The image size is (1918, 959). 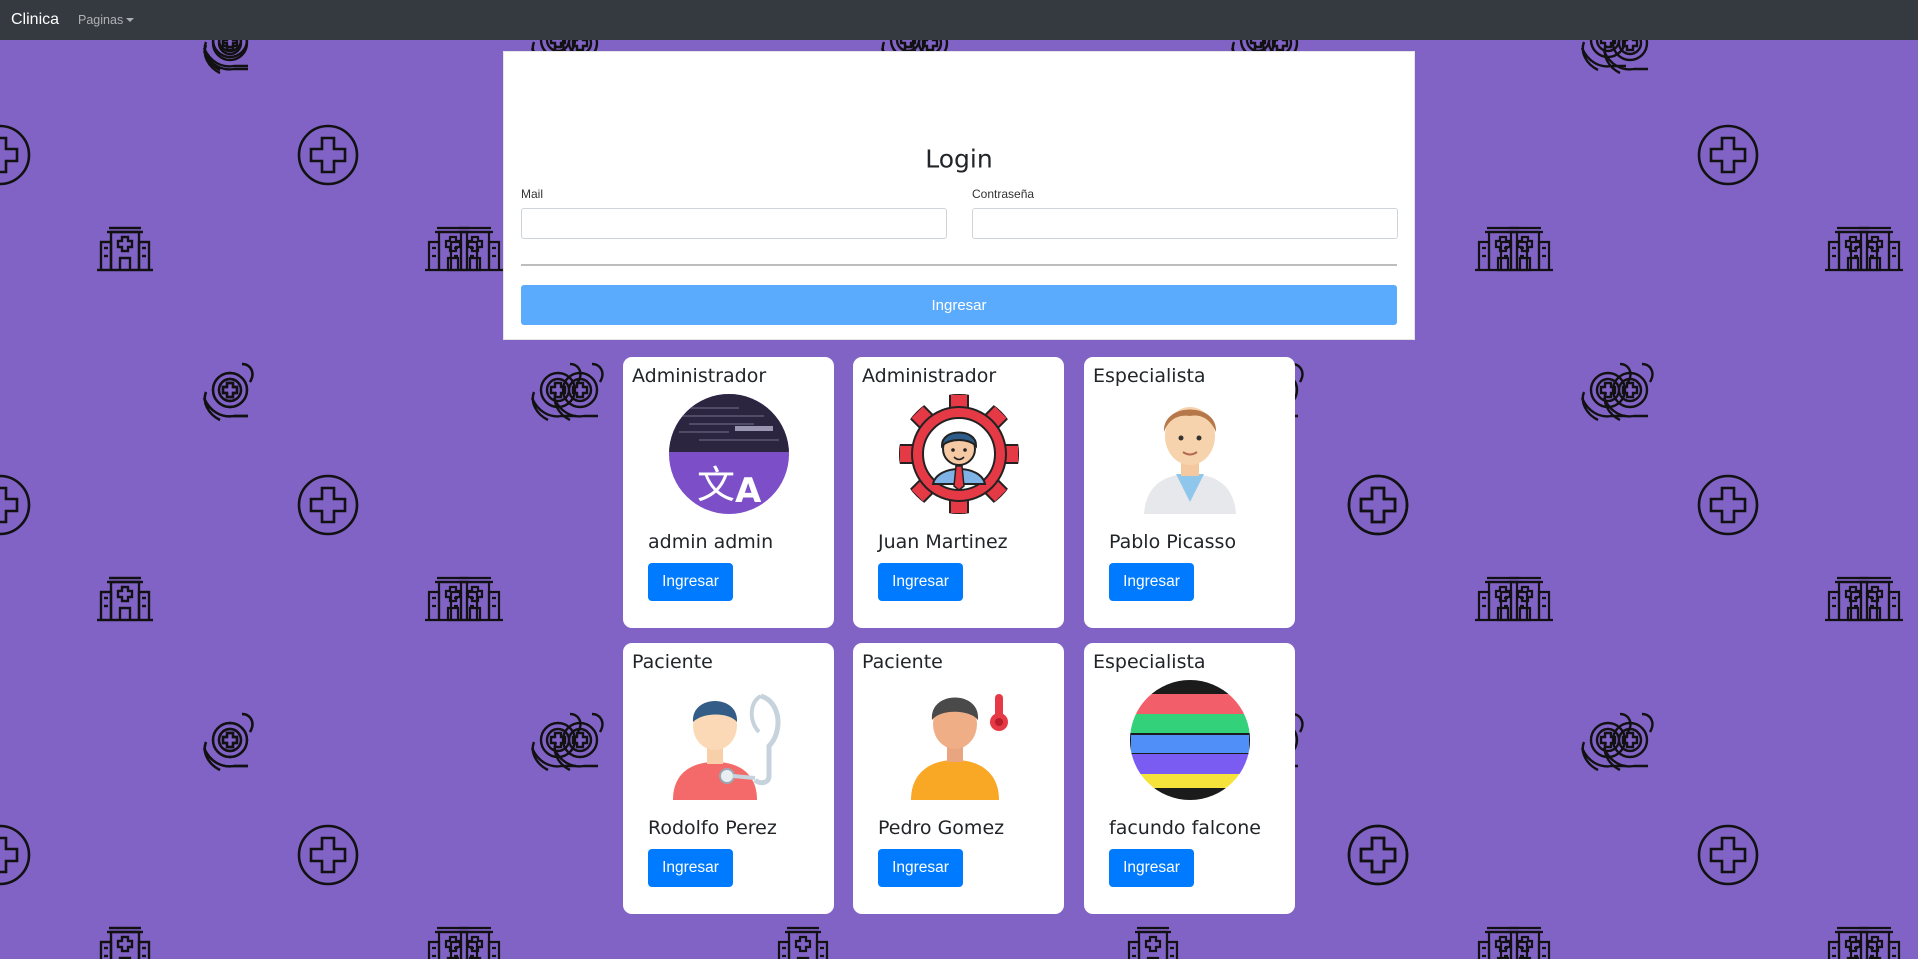 I want to click on user-card-pablo-picasso: Especialista Pablo Picasso Ingresar, so click(x=1189, y=492).